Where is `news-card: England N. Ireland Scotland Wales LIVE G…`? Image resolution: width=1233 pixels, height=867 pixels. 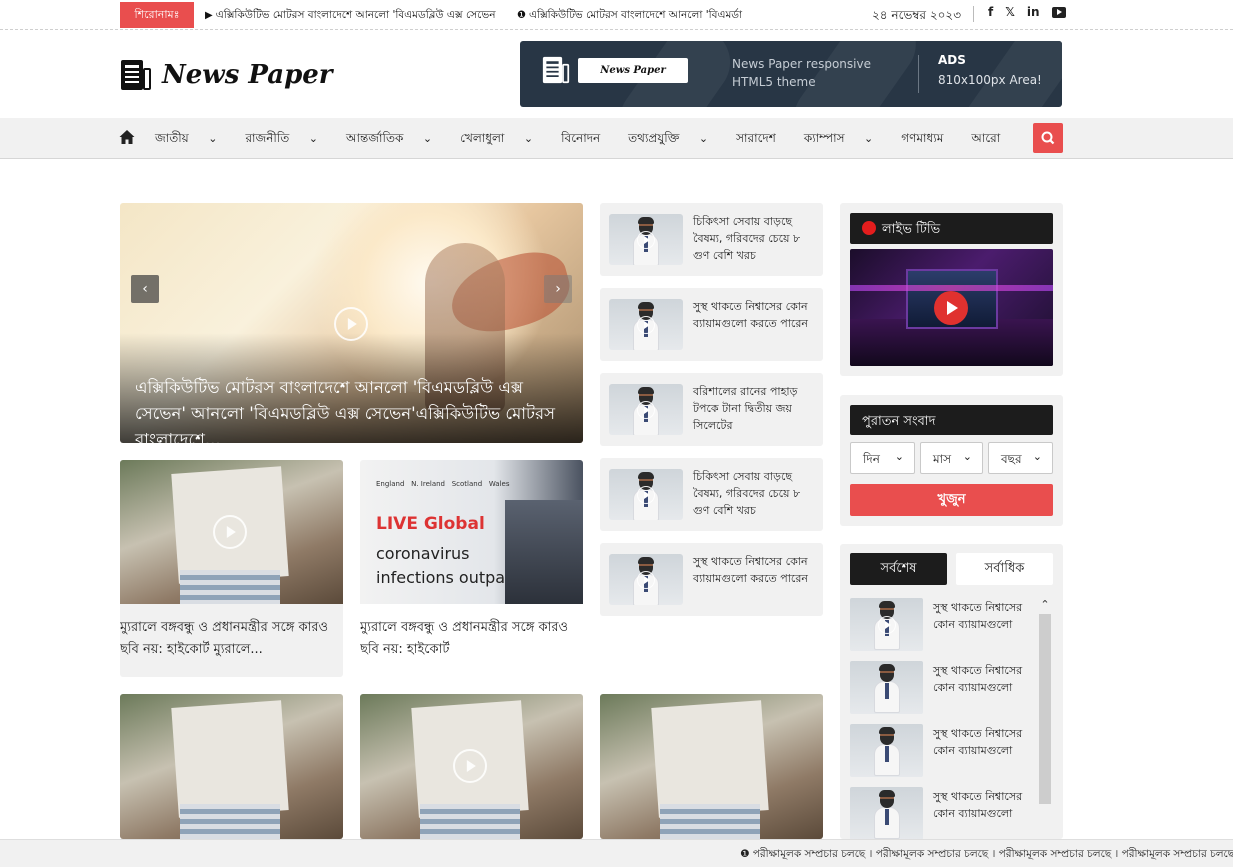 news-card: England N. Ireland Scotland Wales LIVE G… is located at coordinates (471, 568).